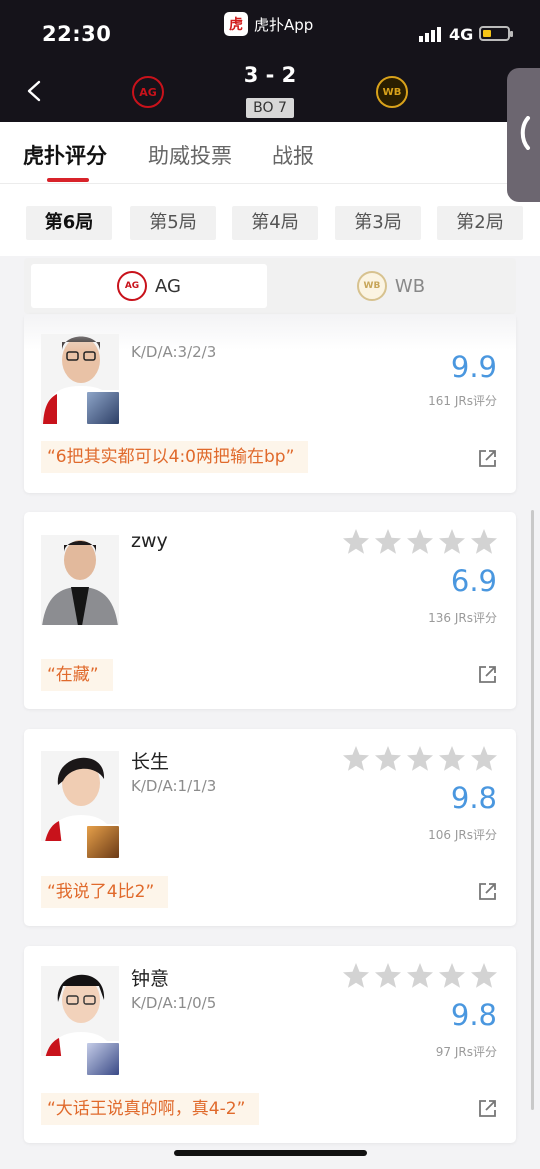  What do you see at coordinates (466, 1052) in the screenshot?
I see `player-votes: 97 JRs评分` at bounding box center [466, 1052].